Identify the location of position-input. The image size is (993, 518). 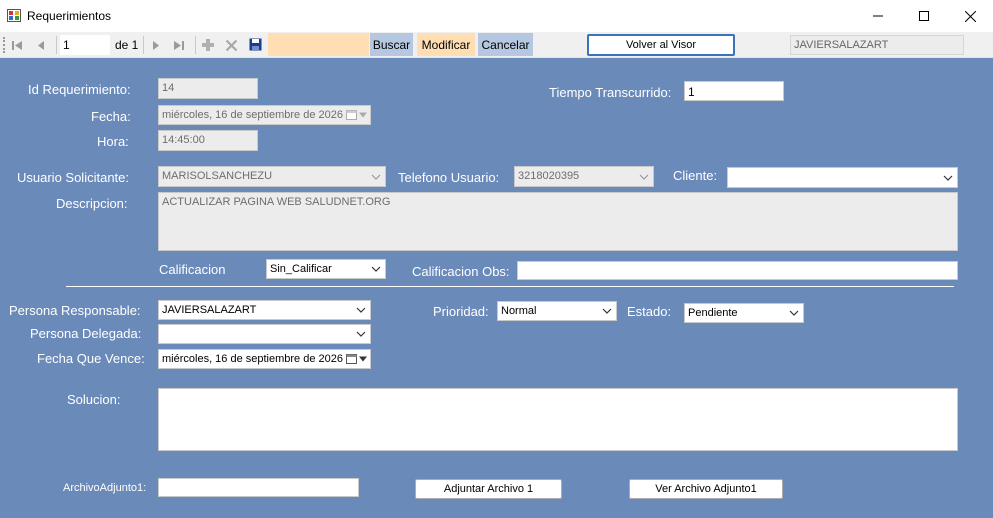
(85, 45).